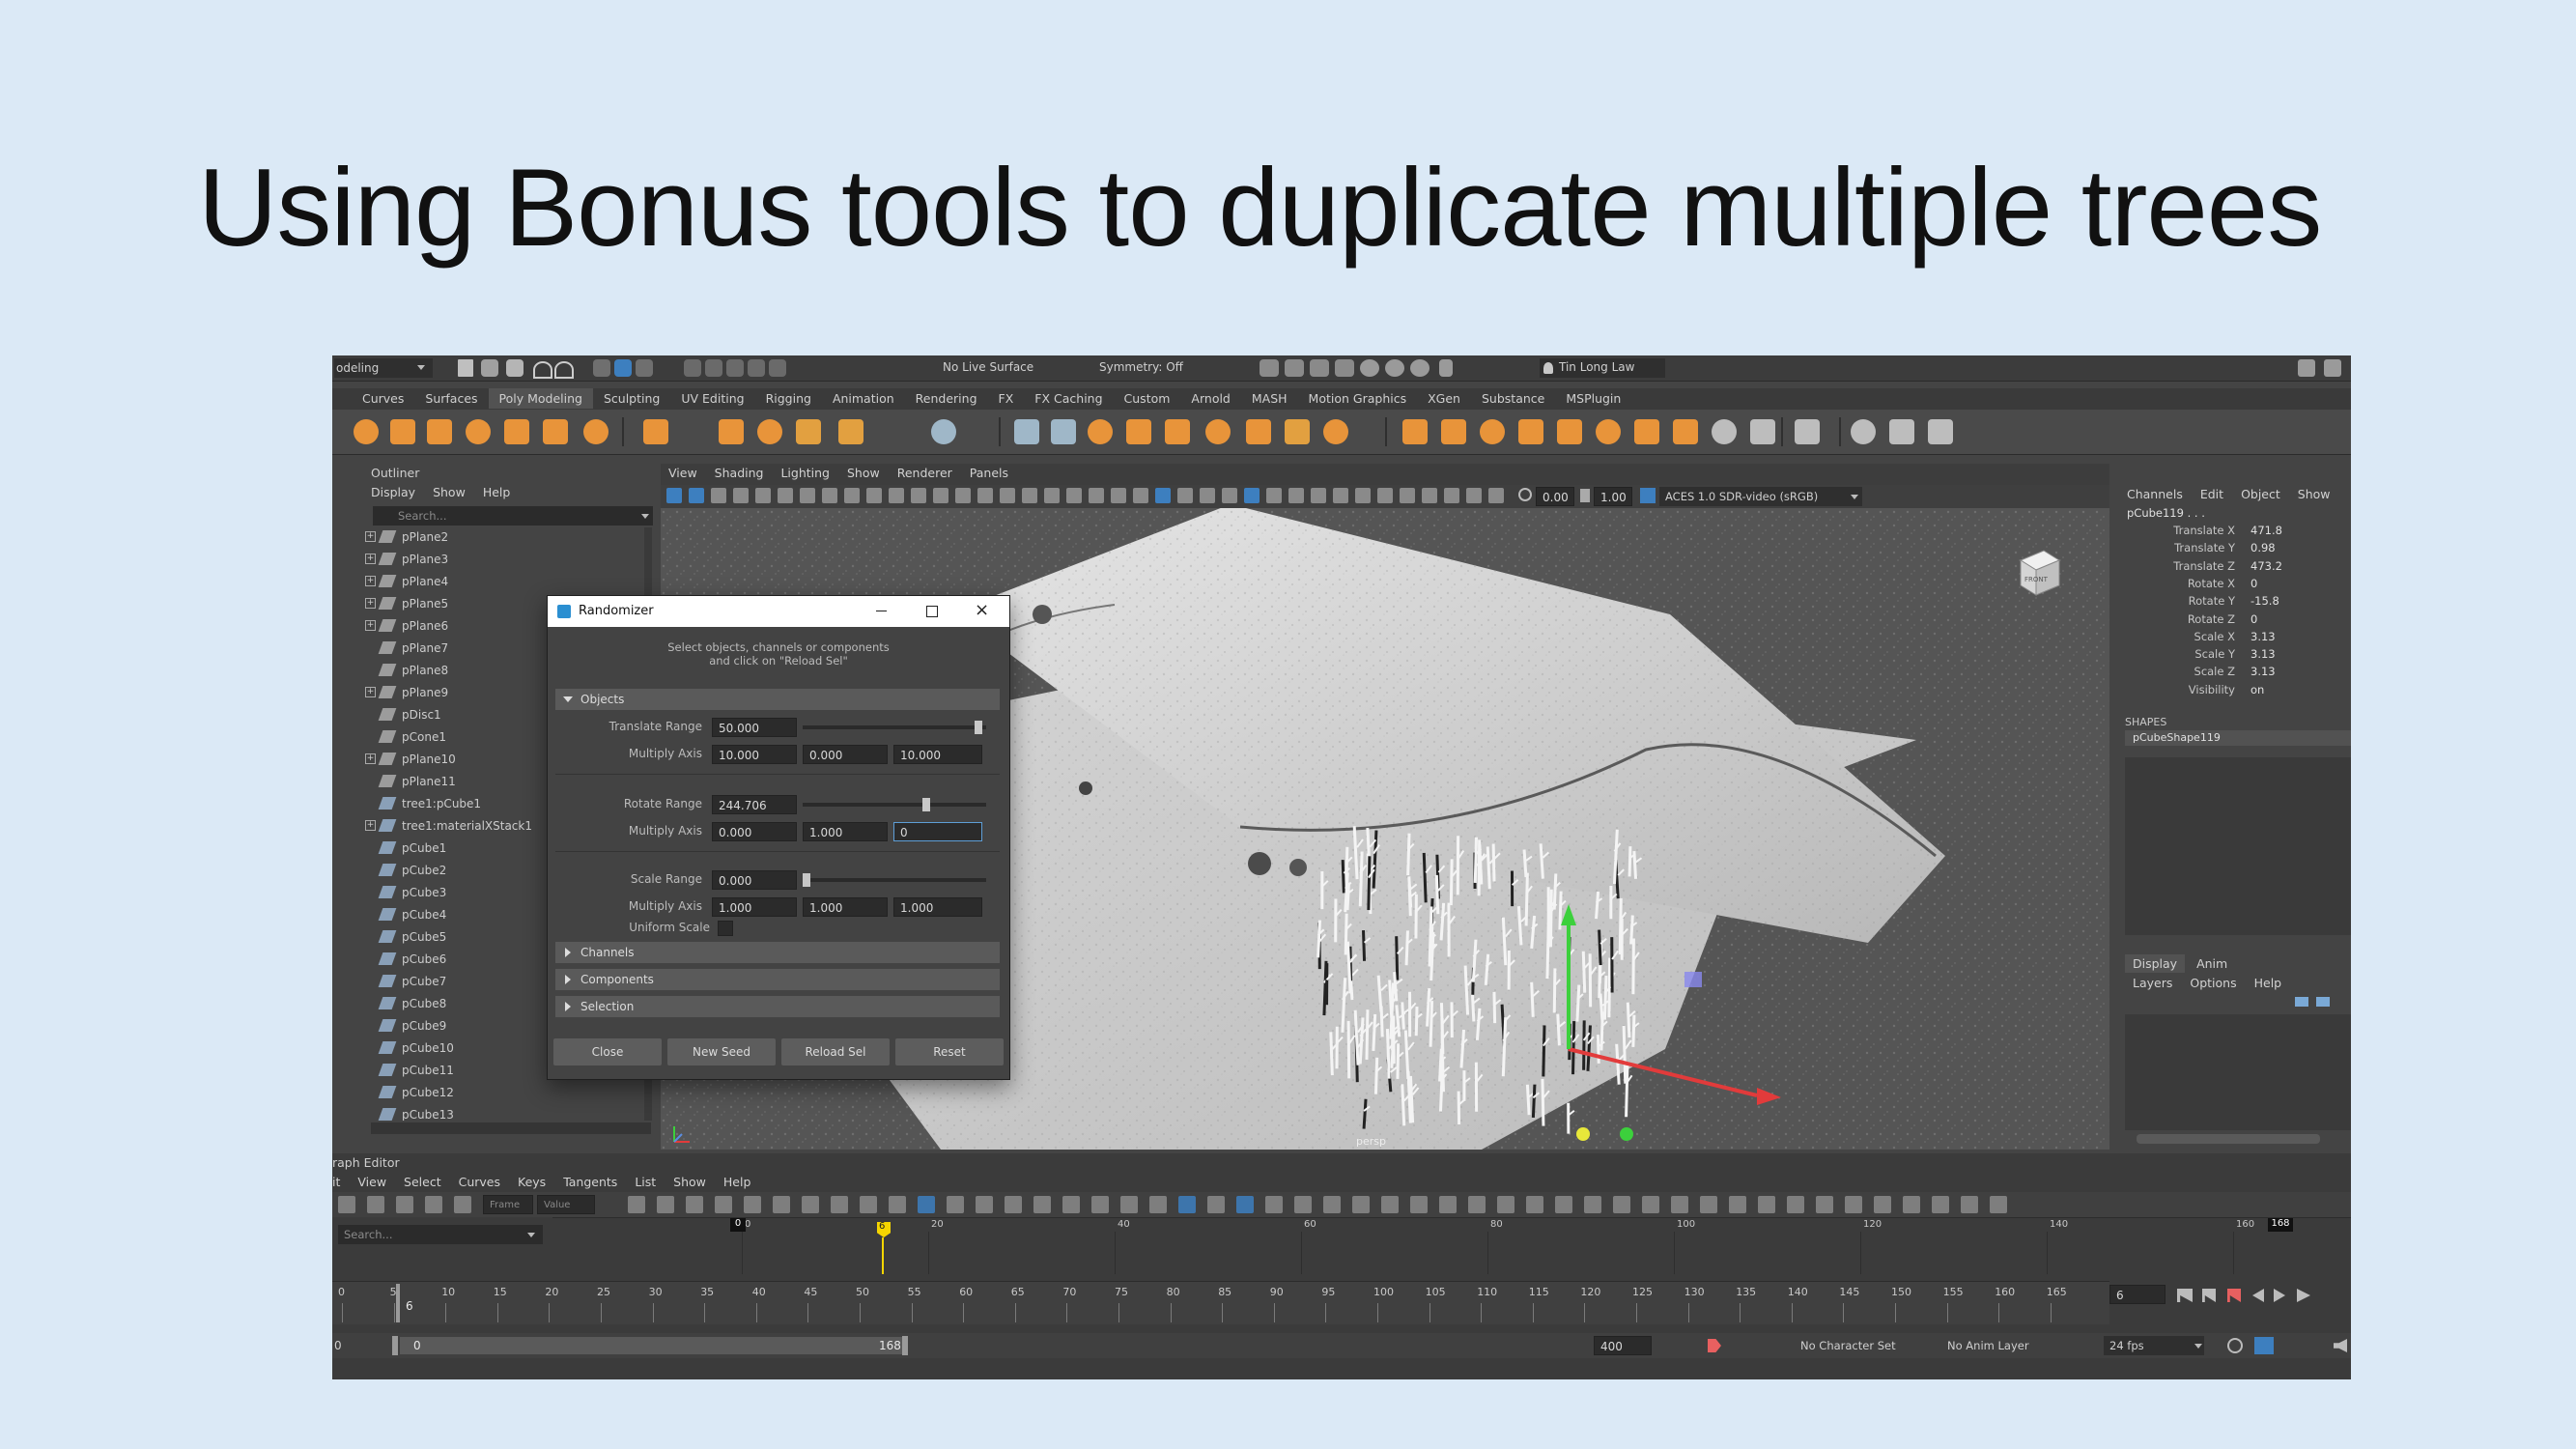 Image resolution: width=2576 pixels, height=1449 pixels. I want to click on rotate-range-slider, so click(894, 805).